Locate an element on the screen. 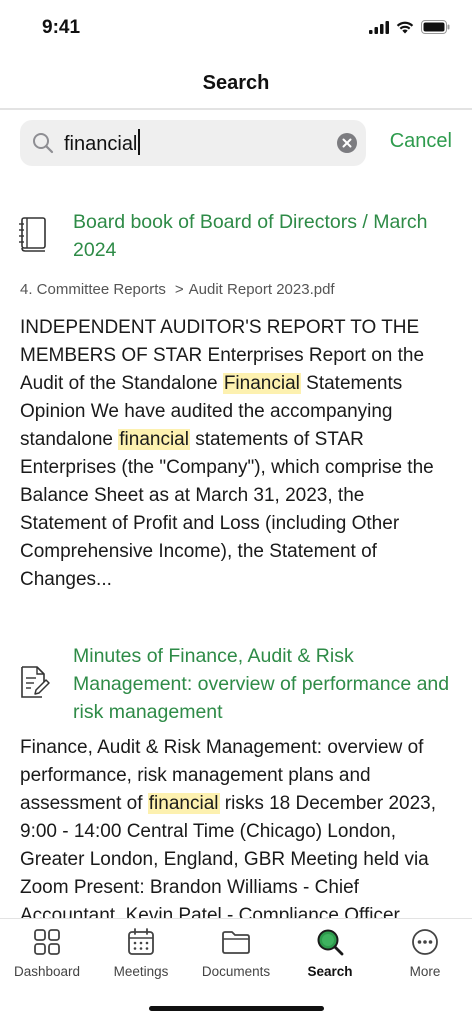 Image resolution: width=472 pixels, height=1024 pixels. status-time: 9:41 is located at coordinates (61, 27).